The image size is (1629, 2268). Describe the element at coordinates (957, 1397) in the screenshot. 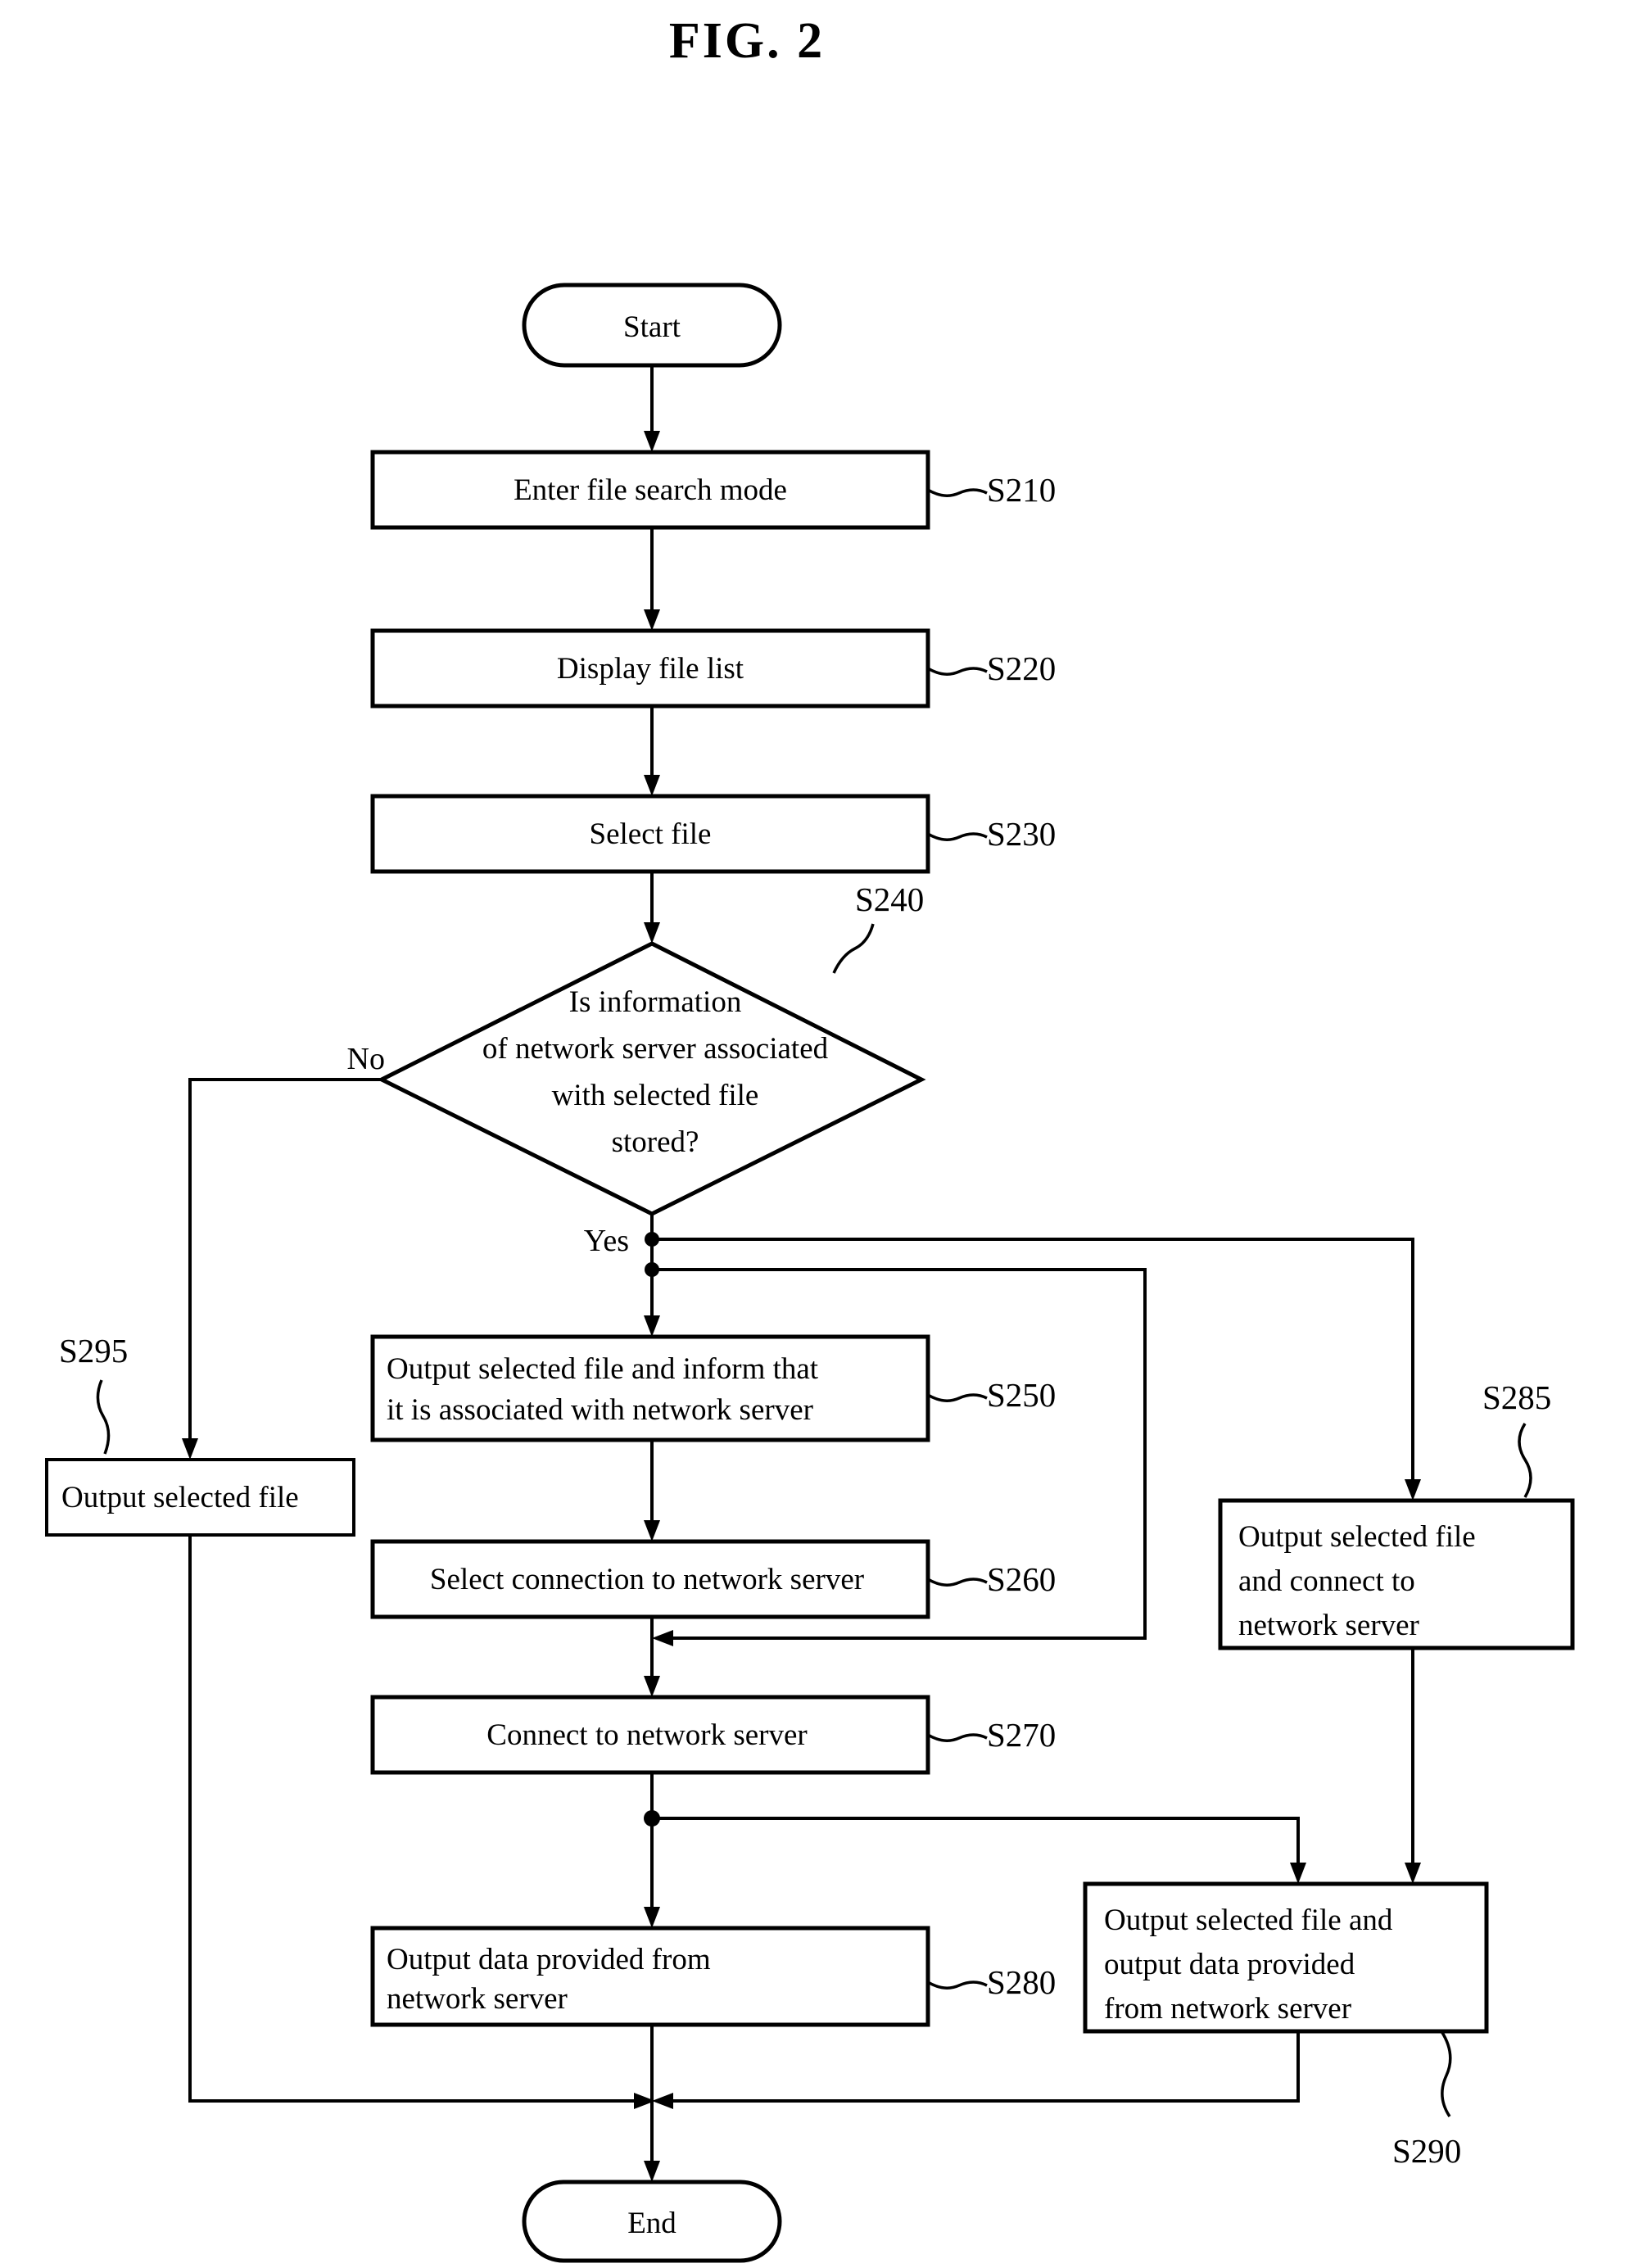

I see `leader-s250` at that location.